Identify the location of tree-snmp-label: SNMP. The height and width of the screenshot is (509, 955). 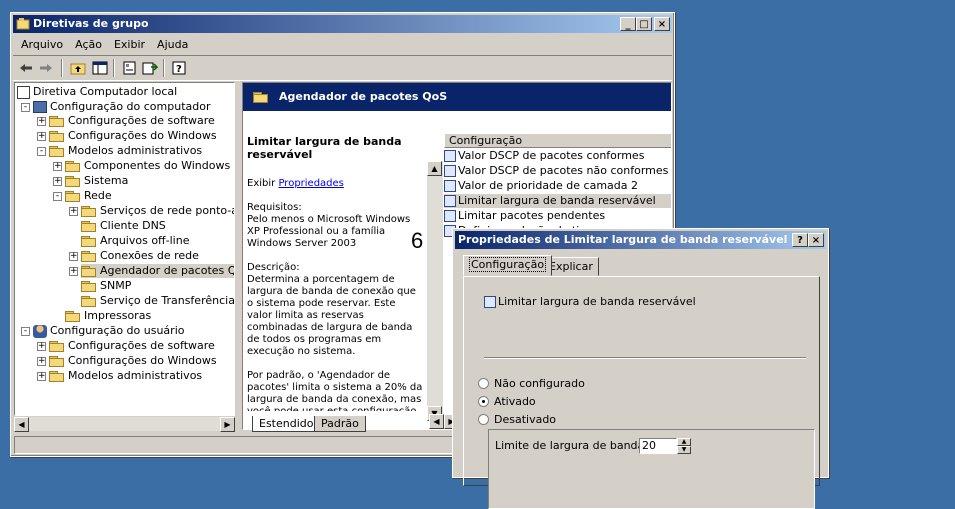
(116, 285).